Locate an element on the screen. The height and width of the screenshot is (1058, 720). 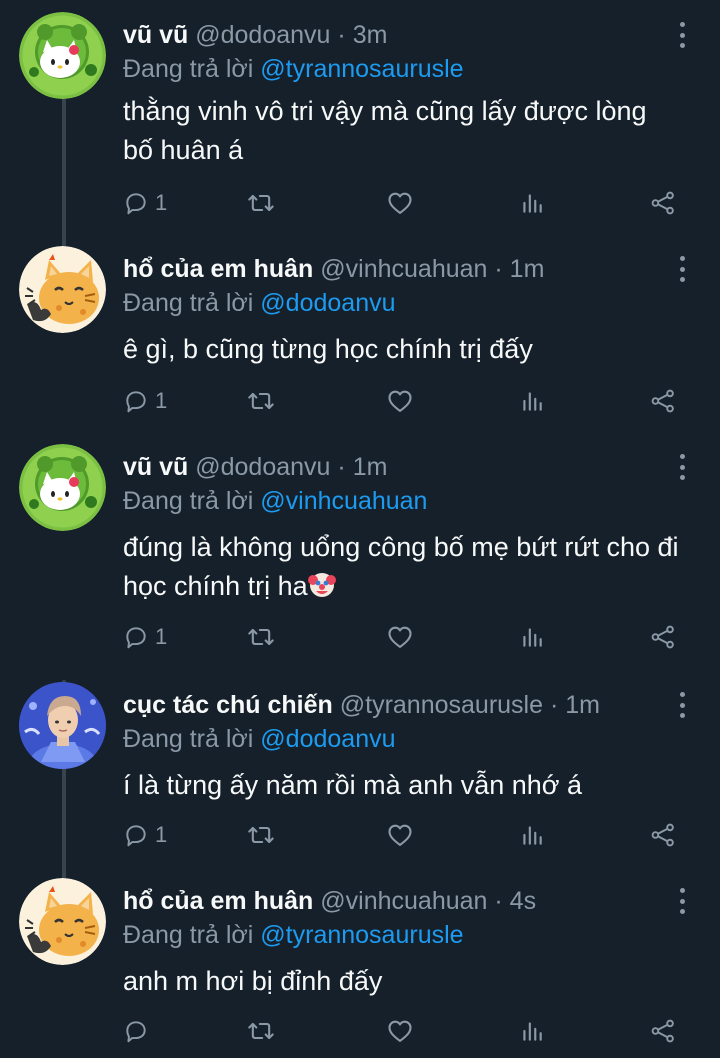
tweet-actions is located at coordinates (403, 1031).